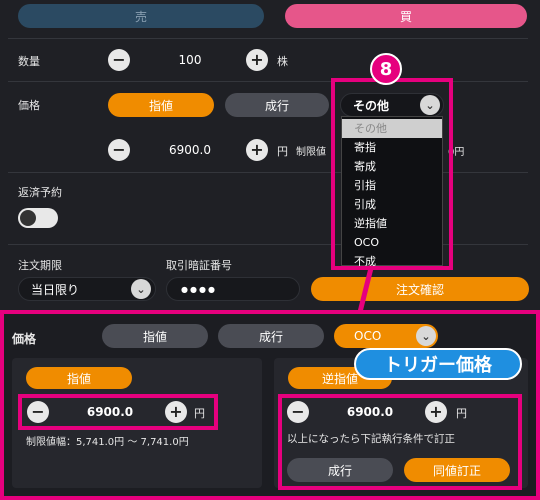  Describe the element at coordinates (282, 151) in the screenshot. I see `price-unit: 円` at that location.